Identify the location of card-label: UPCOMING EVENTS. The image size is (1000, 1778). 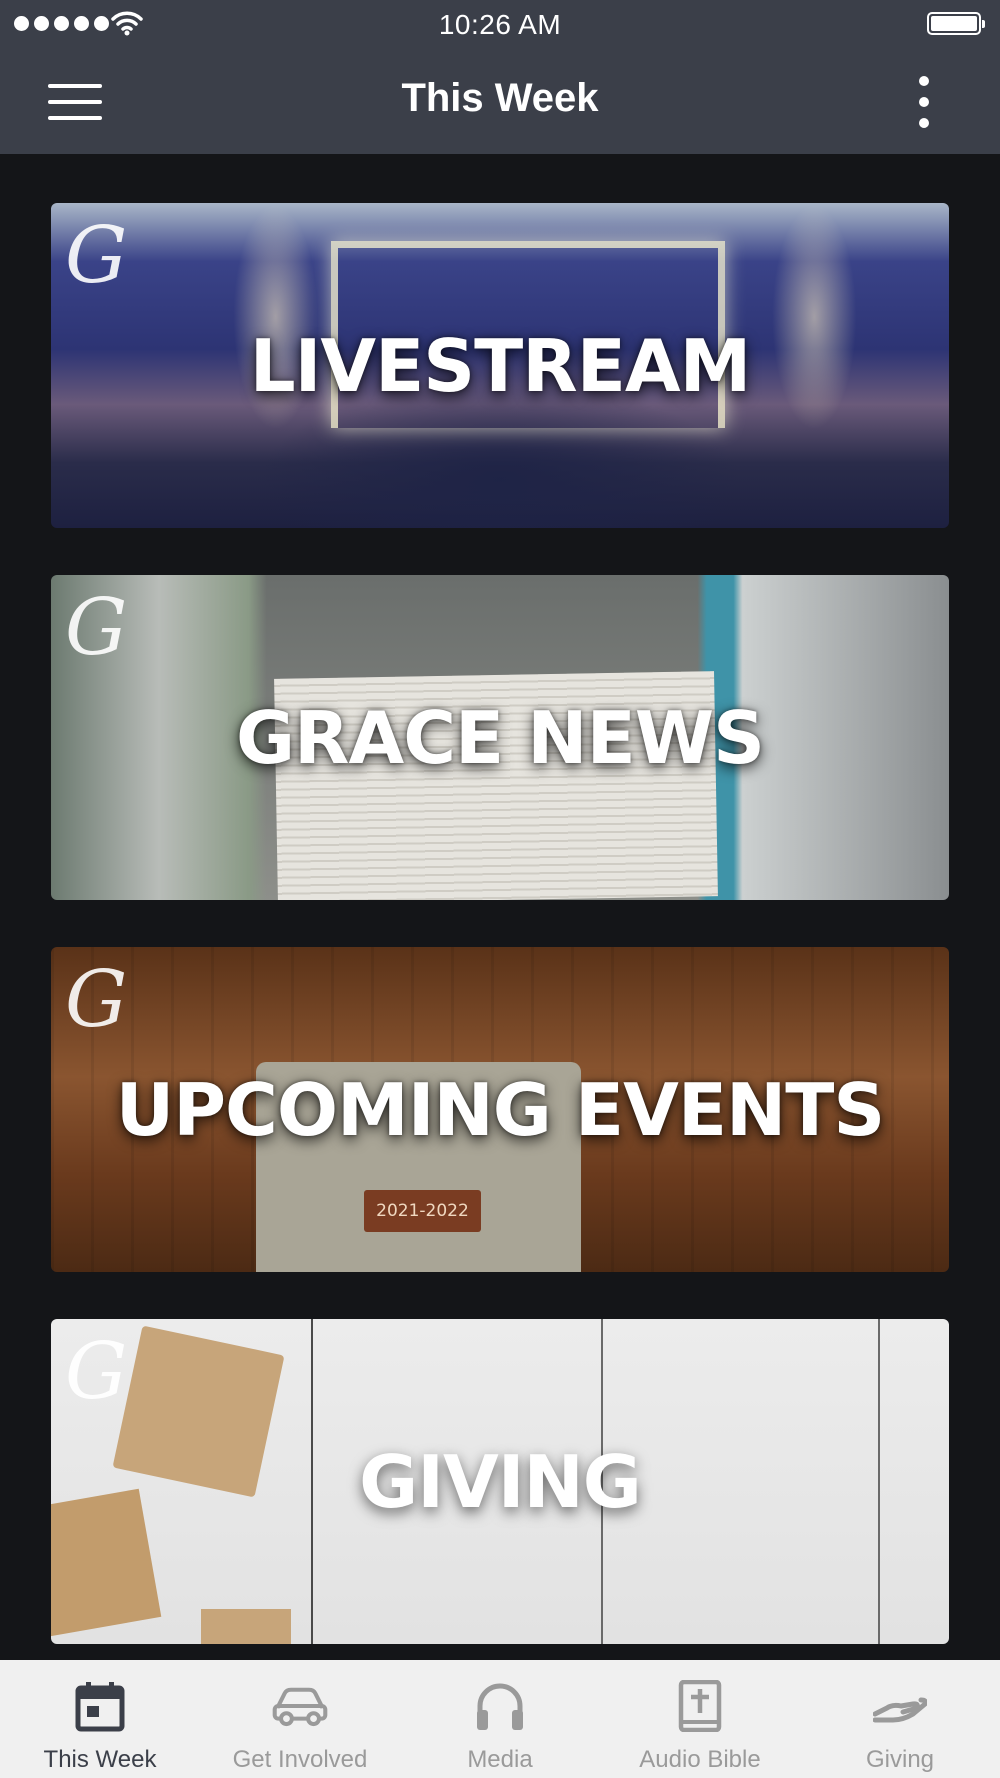
(500, 1109).